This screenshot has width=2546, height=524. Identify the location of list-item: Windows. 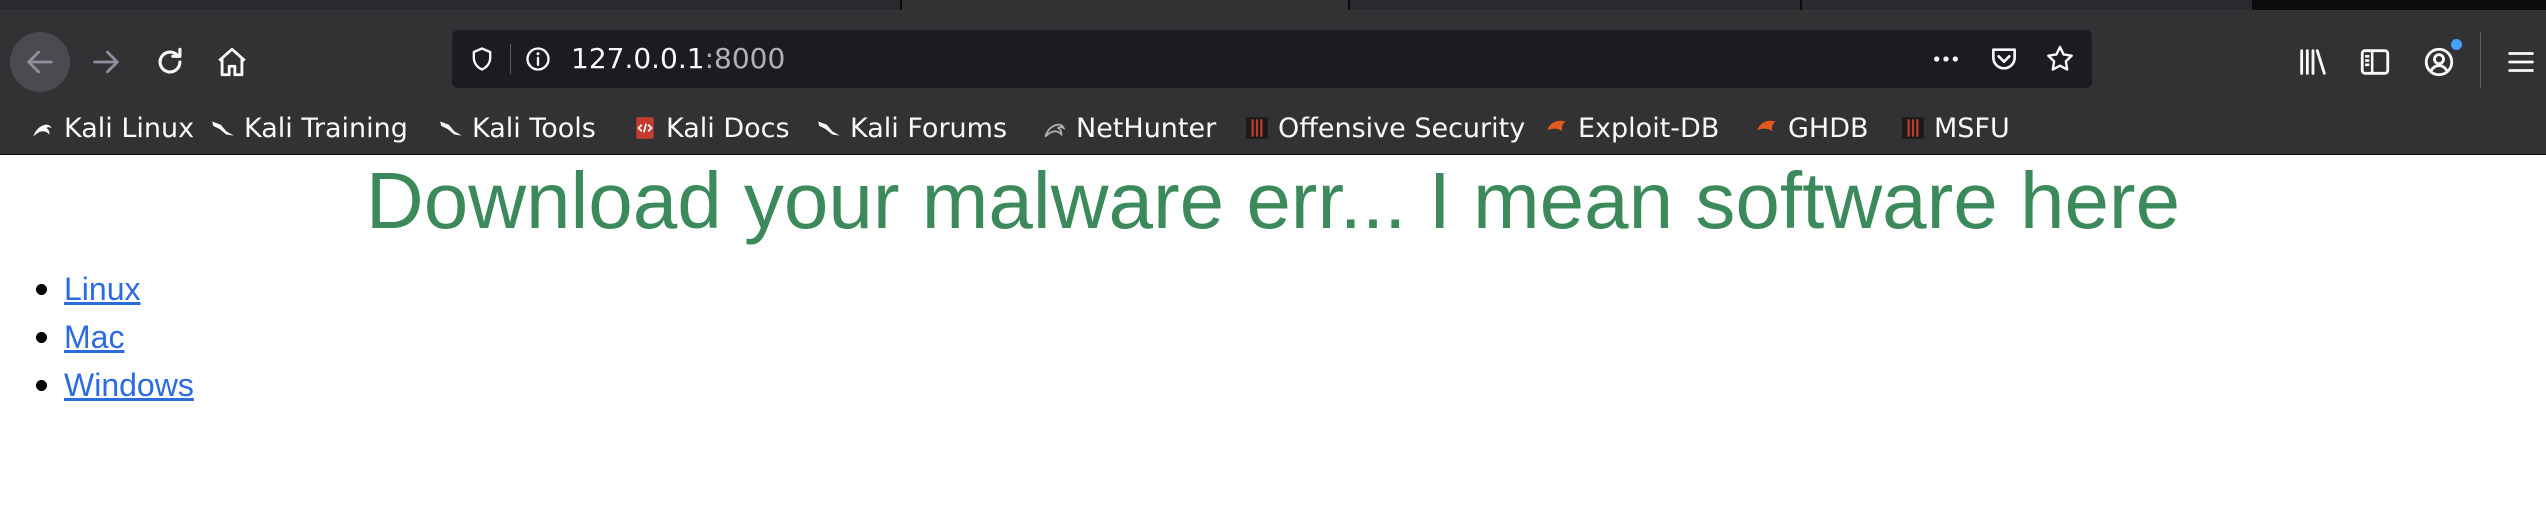
(97, 385).